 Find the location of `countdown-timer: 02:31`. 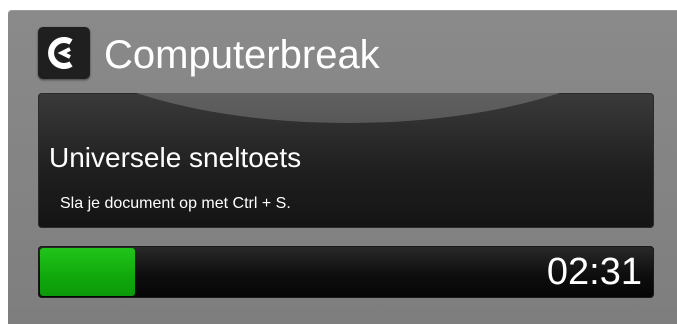

countdown-timer: 02:31 is located at coordinates (594, 272).